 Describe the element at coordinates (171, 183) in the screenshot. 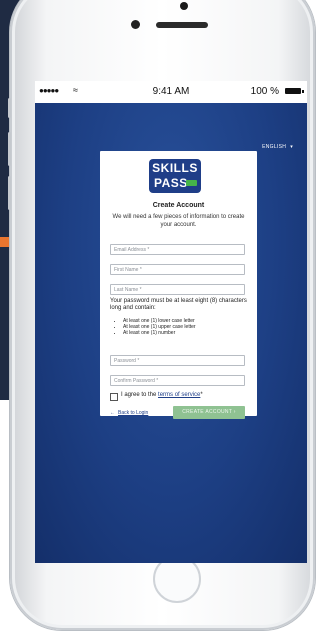

I see `logo-line-2: PASS` at that location.